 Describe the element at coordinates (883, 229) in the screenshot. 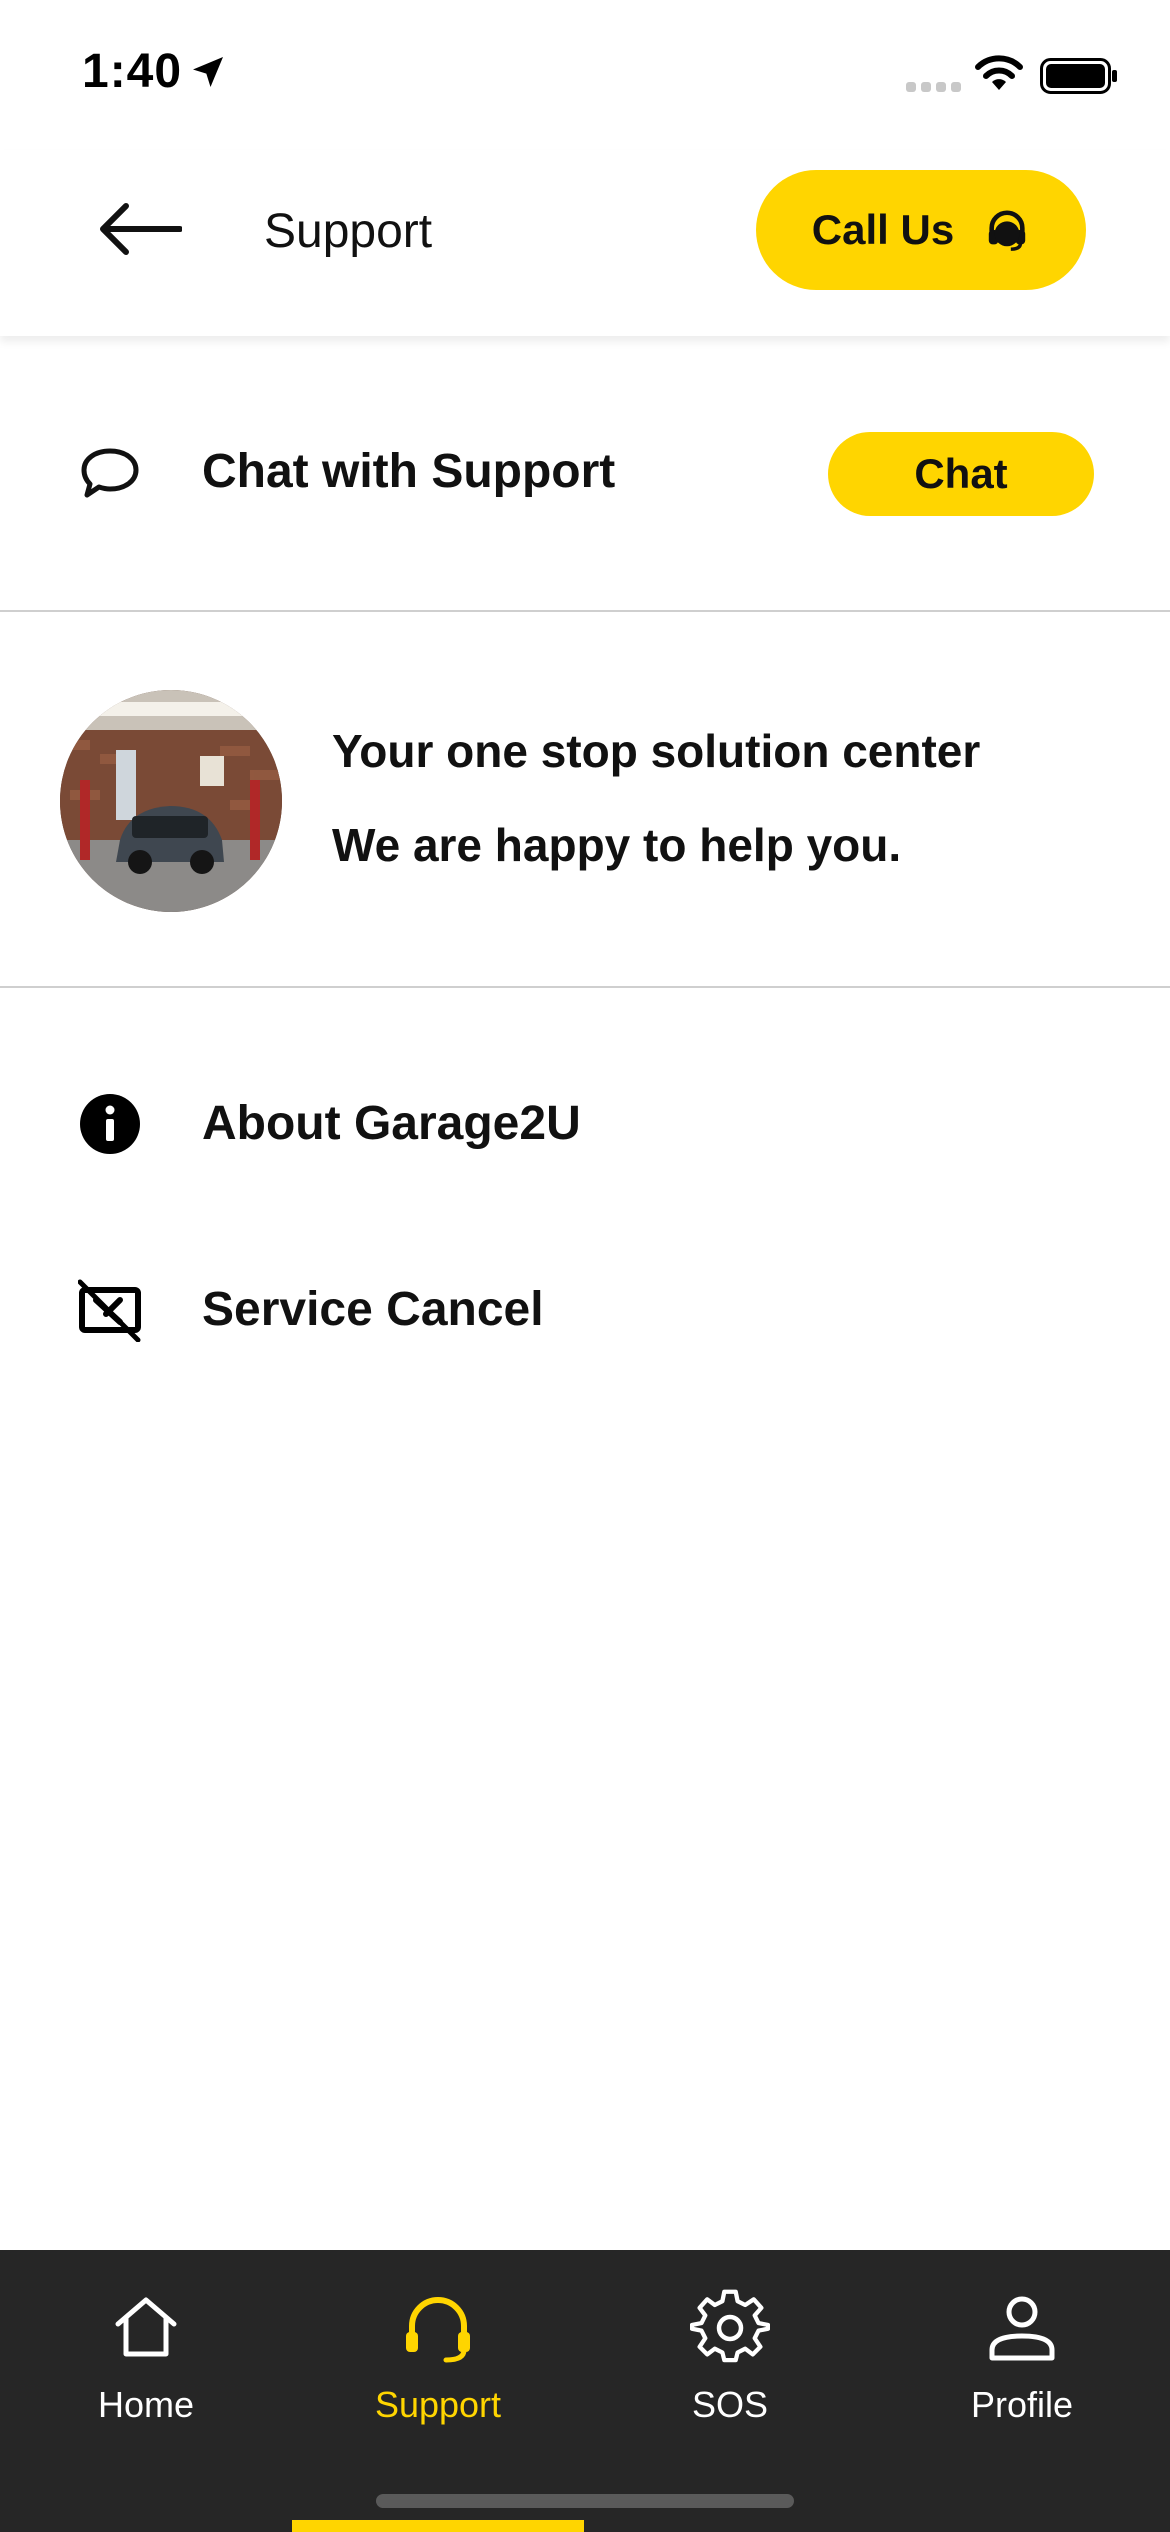

I see `call-us-label: Call Us` at that location.